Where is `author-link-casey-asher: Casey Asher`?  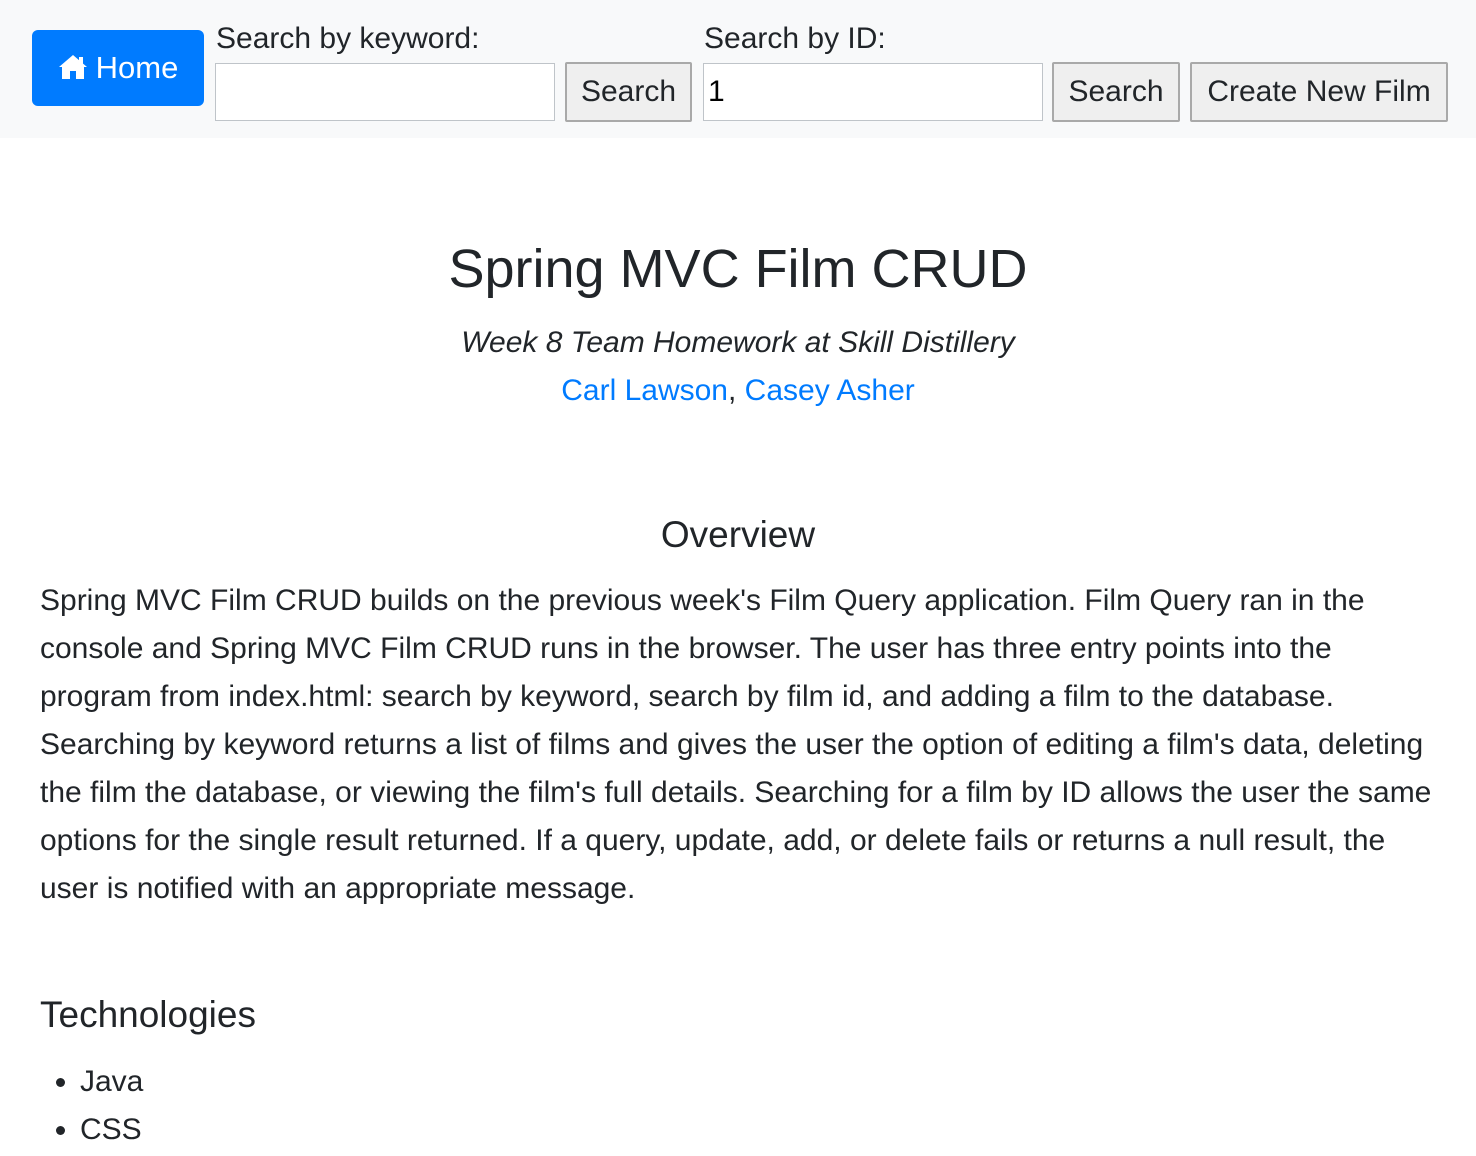
author-link-casey-asher: Casey Asher is located at coordinates (830, 390).